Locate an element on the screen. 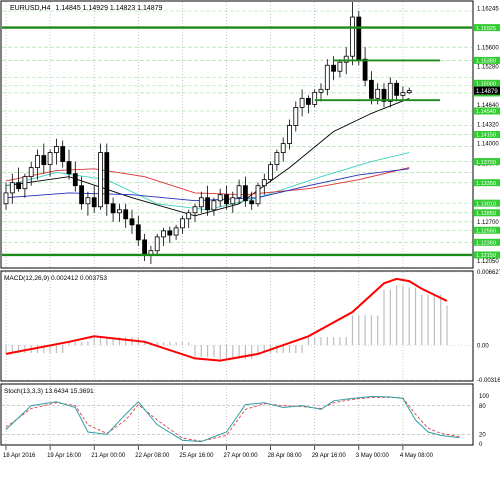 The image size is (500, 493). time-tick-label: 21 Apr 00:00 is located at coordinates (108, 456).